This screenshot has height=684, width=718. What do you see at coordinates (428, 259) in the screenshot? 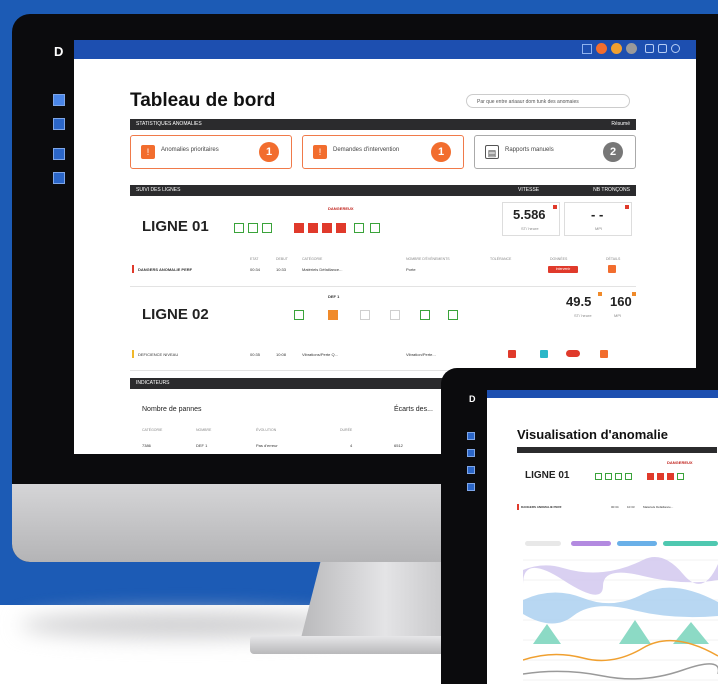
I see `col-header: NOMBRE D'ÉVÉNEMENTS` at bounding box center [428, 259].